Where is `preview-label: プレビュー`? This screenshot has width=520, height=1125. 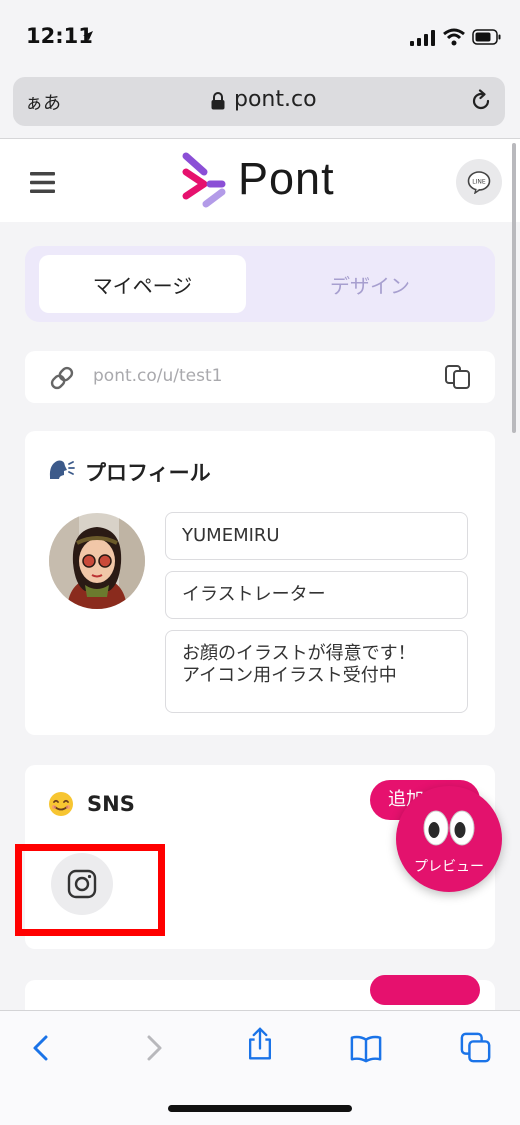
preview-label: プレビュー is located at coordinates (449, 867).